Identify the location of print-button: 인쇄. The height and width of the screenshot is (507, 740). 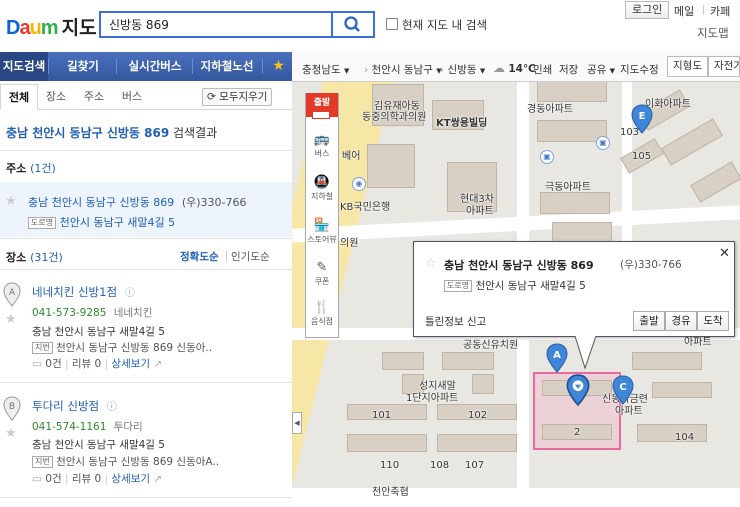
(542, 69).